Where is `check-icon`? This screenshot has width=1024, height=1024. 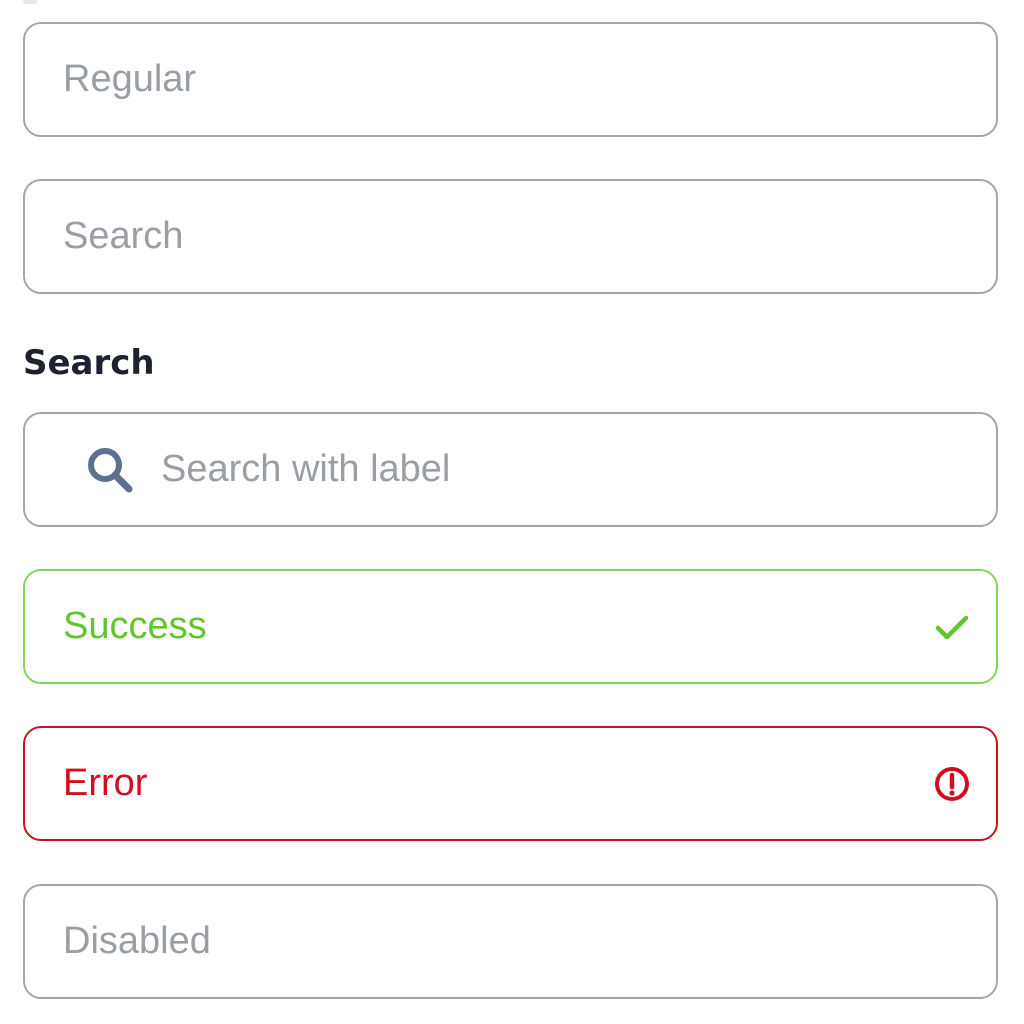 check-icon is located at coordinates (952, 627).